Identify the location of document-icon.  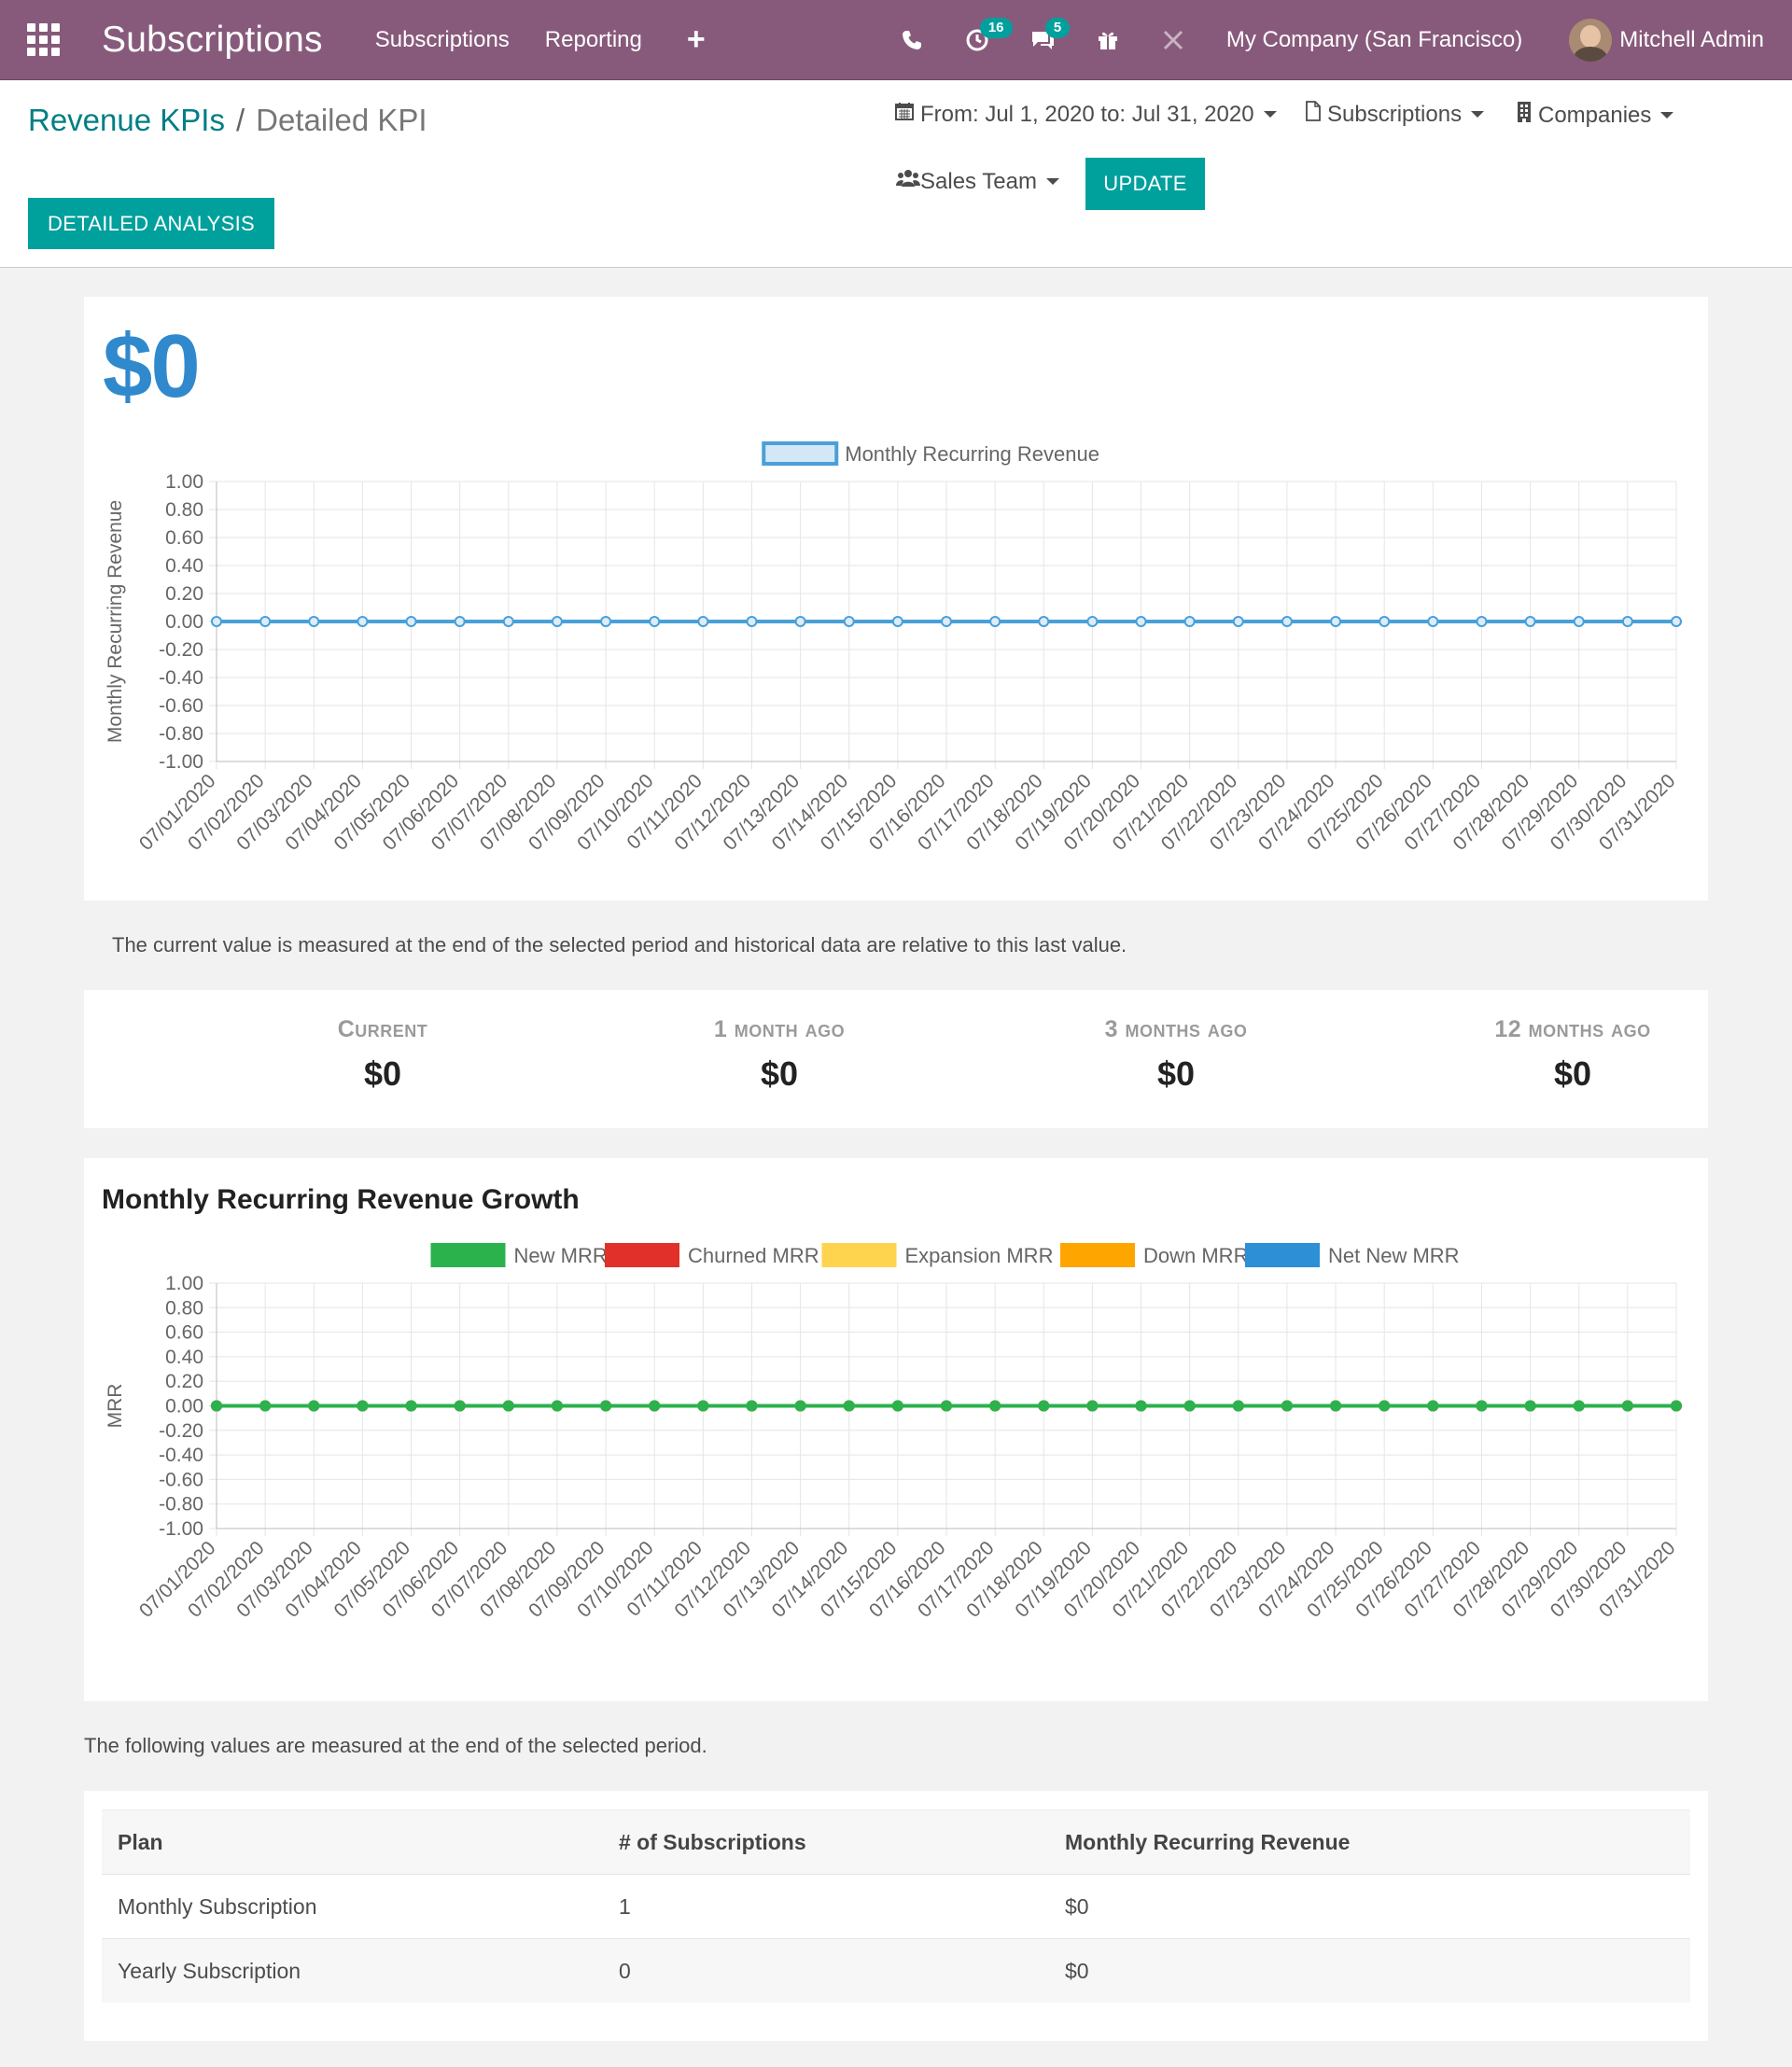
(1313, 114).